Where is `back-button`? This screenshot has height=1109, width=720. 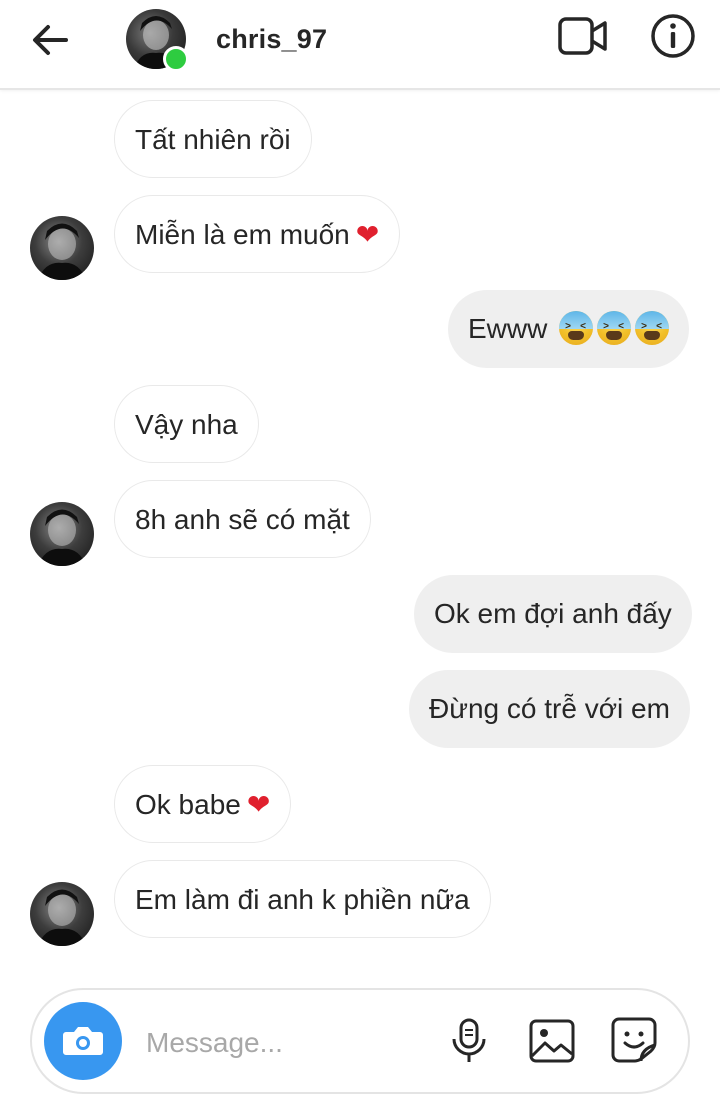
back-button is located at coordinates (51, 40).